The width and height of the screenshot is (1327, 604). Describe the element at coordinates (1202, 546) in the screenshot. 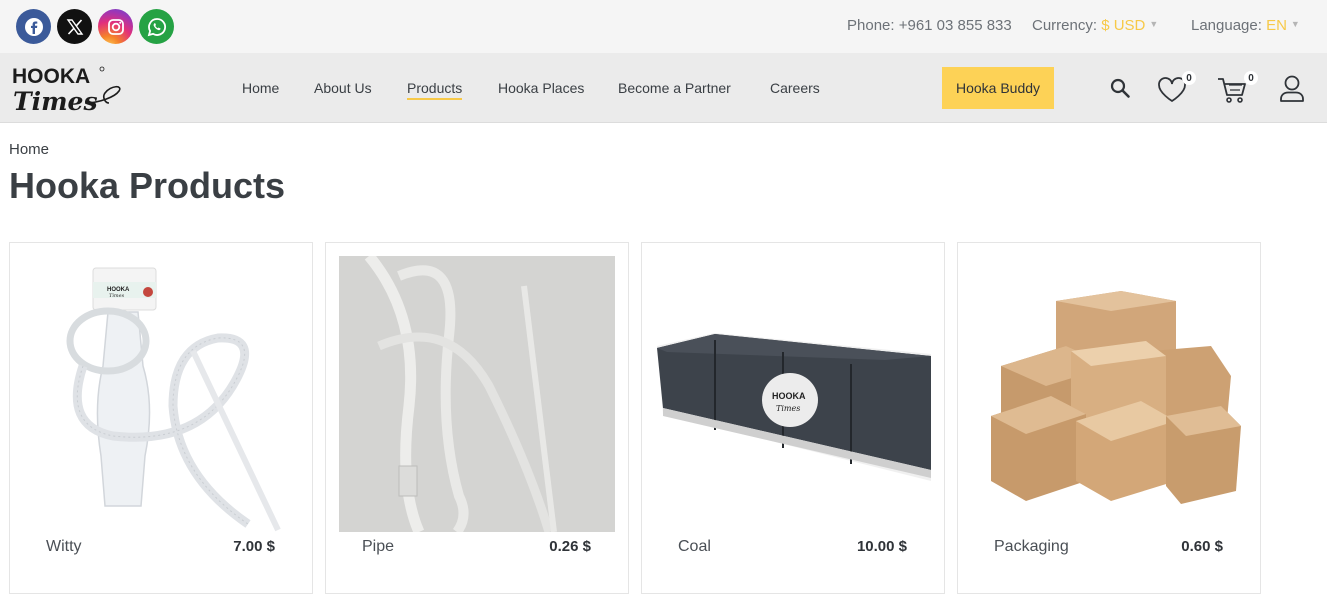

I see `product-price: 0.60 $` at that location.